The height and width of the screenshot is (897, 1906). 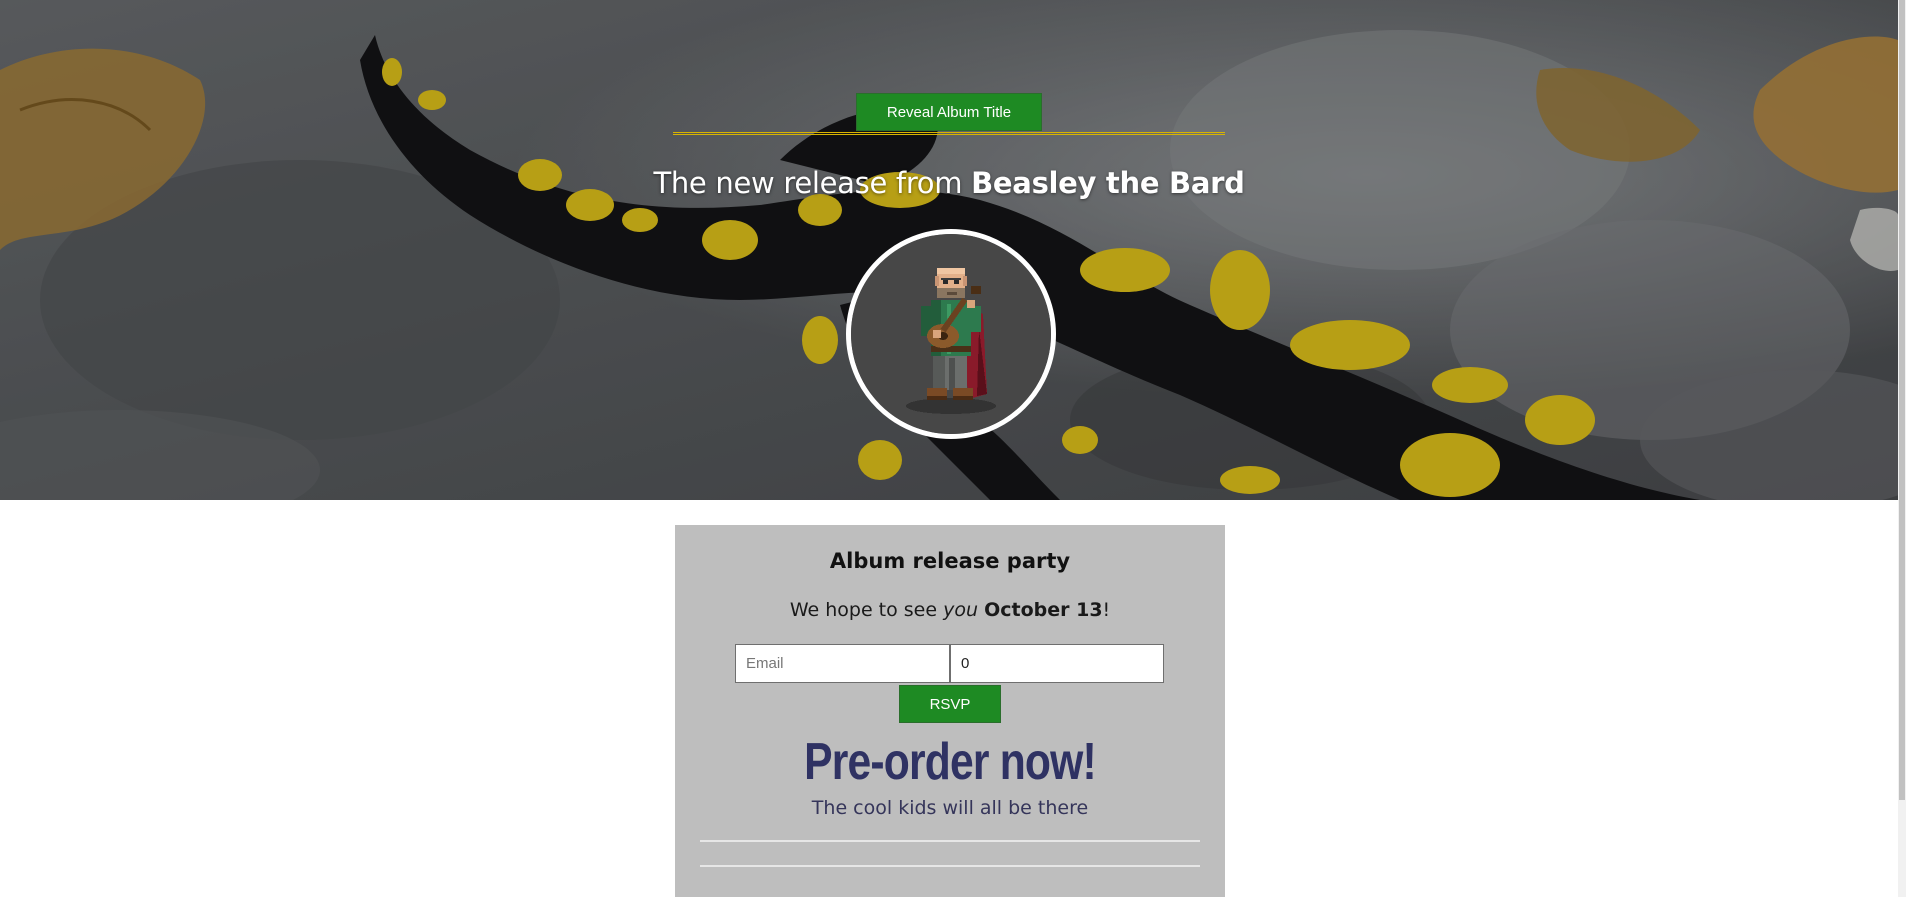 What do you see at coordinates (950, 704) in the screenshot?
I see `rsvp-button: RSVP` at bounding box center [950, 704].